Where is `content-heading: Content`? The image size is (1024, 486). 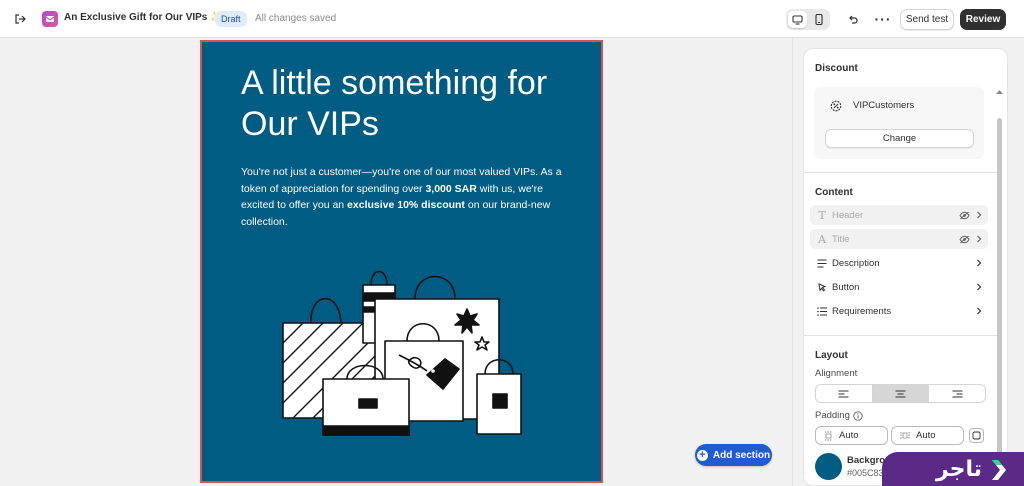
content-heading: Content is located at coordinates (834, 192).